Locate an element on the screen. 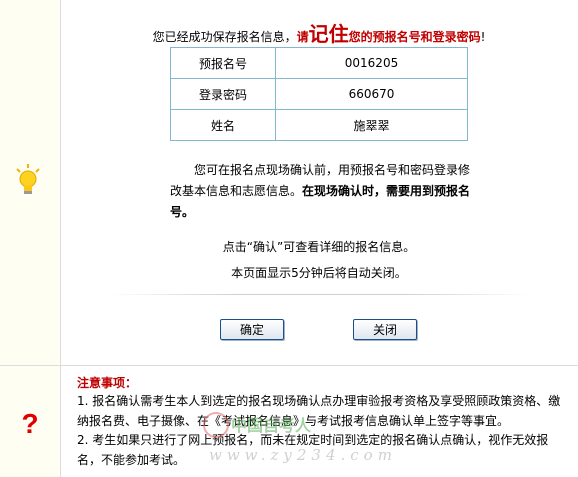 The height and width of the screenshot is (477, 578). divider-line is located at coordinates (320, 294).